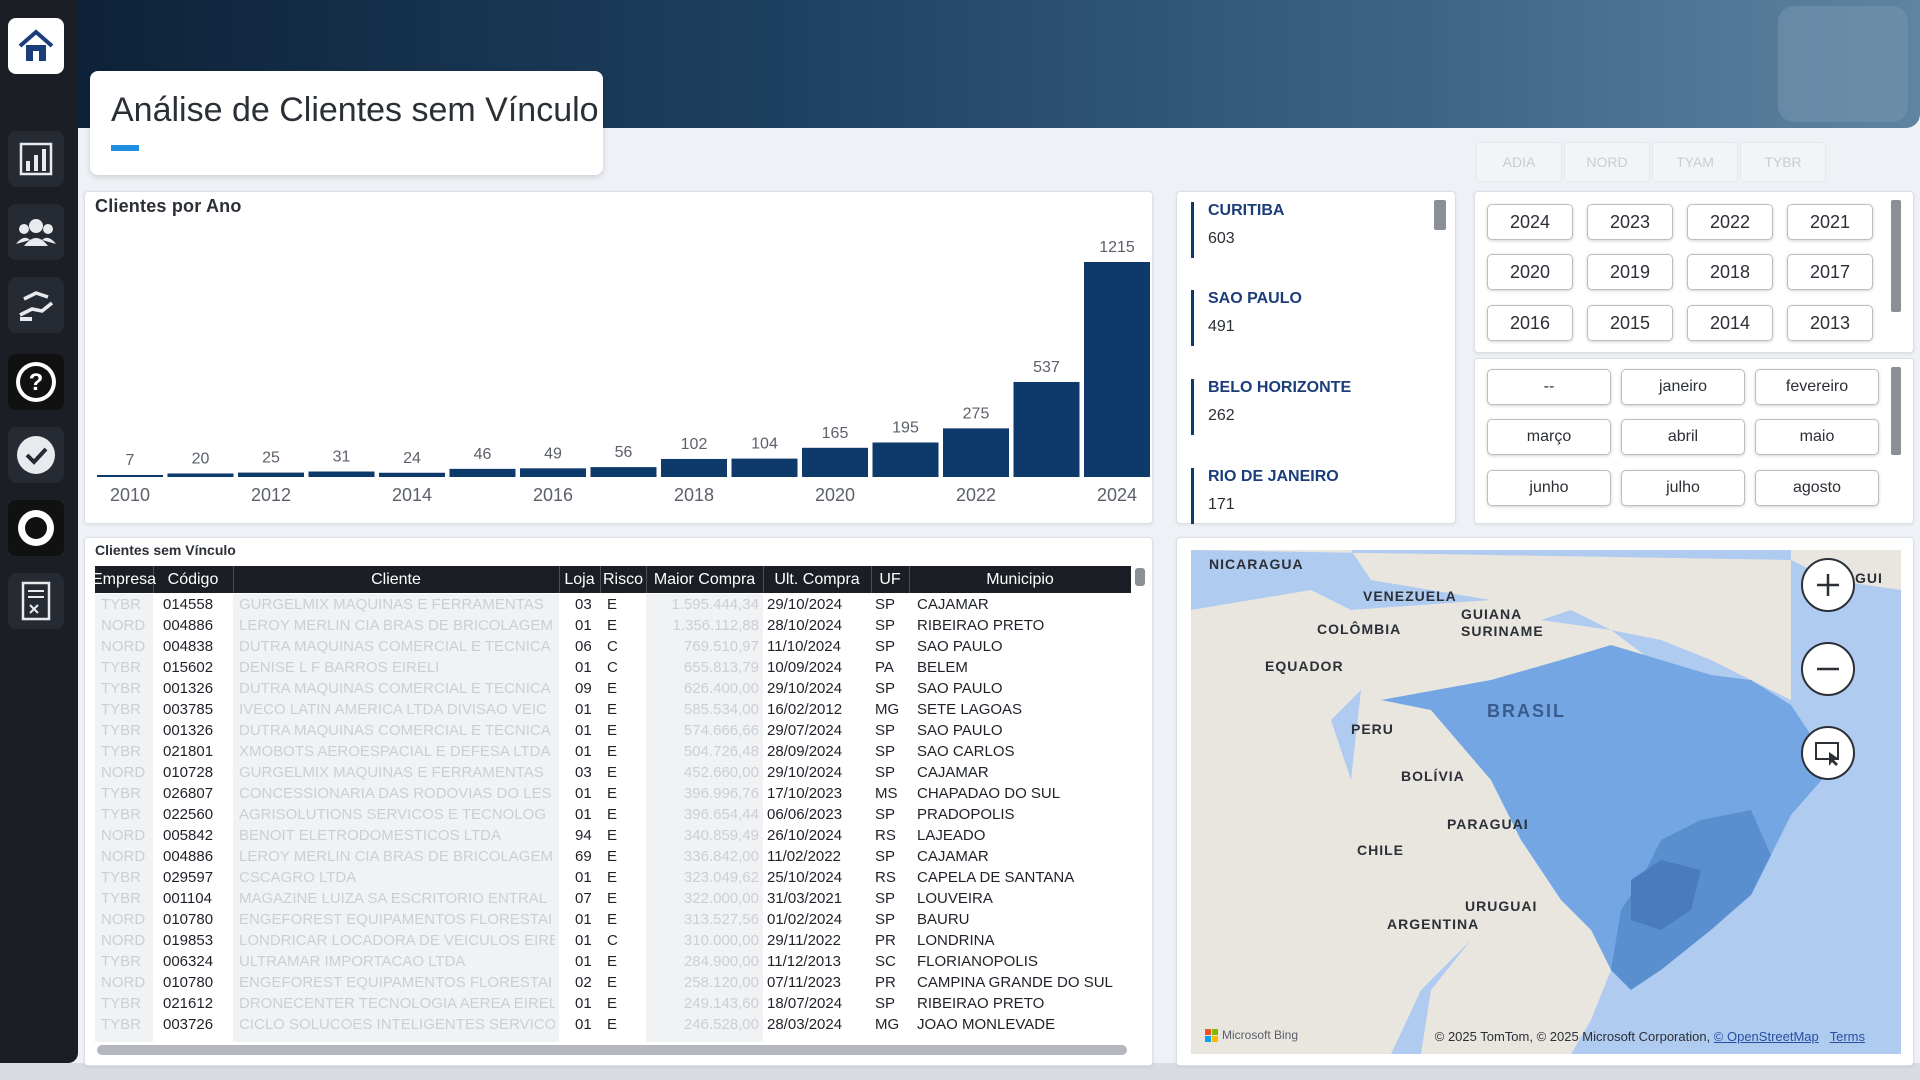 Image resolution: width=1920 pixels, height=1080 pixels. I want to click on bar-chart-icon, so click(36, 159).